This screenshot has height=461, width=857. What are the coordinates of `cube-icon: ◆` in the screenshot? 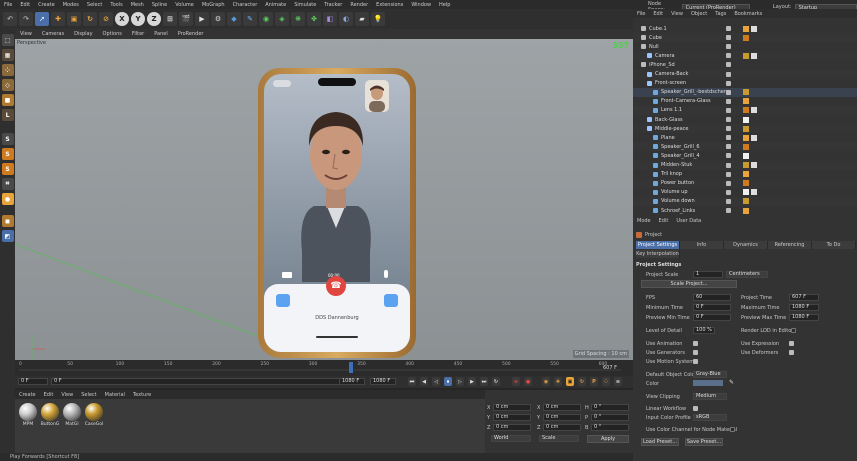 It's located at (234, 19).